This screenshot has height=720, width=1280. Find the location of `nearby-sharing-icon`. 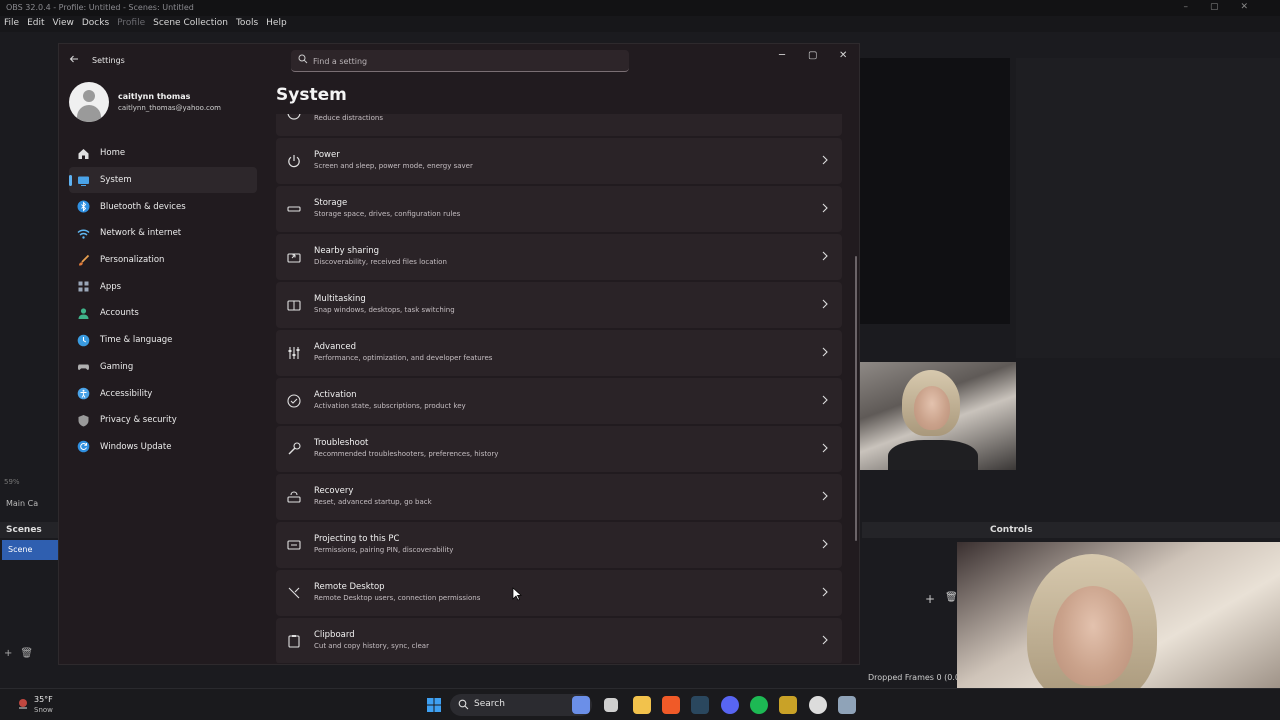

nearby-sharing-icon is located at coordinates (294, 258).